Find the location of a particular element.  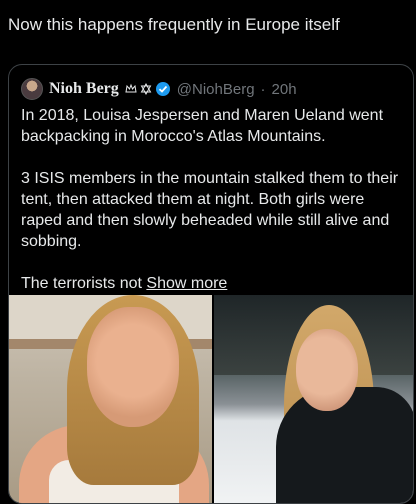

timestamp: 20h is located at coordinates (284, 89).